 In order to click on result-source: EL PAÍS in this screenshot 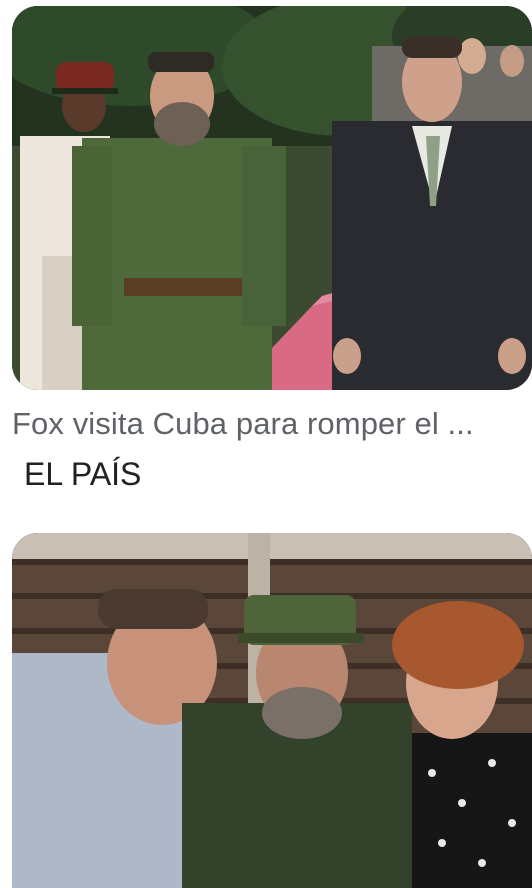, I will do `click(83, 474)`.